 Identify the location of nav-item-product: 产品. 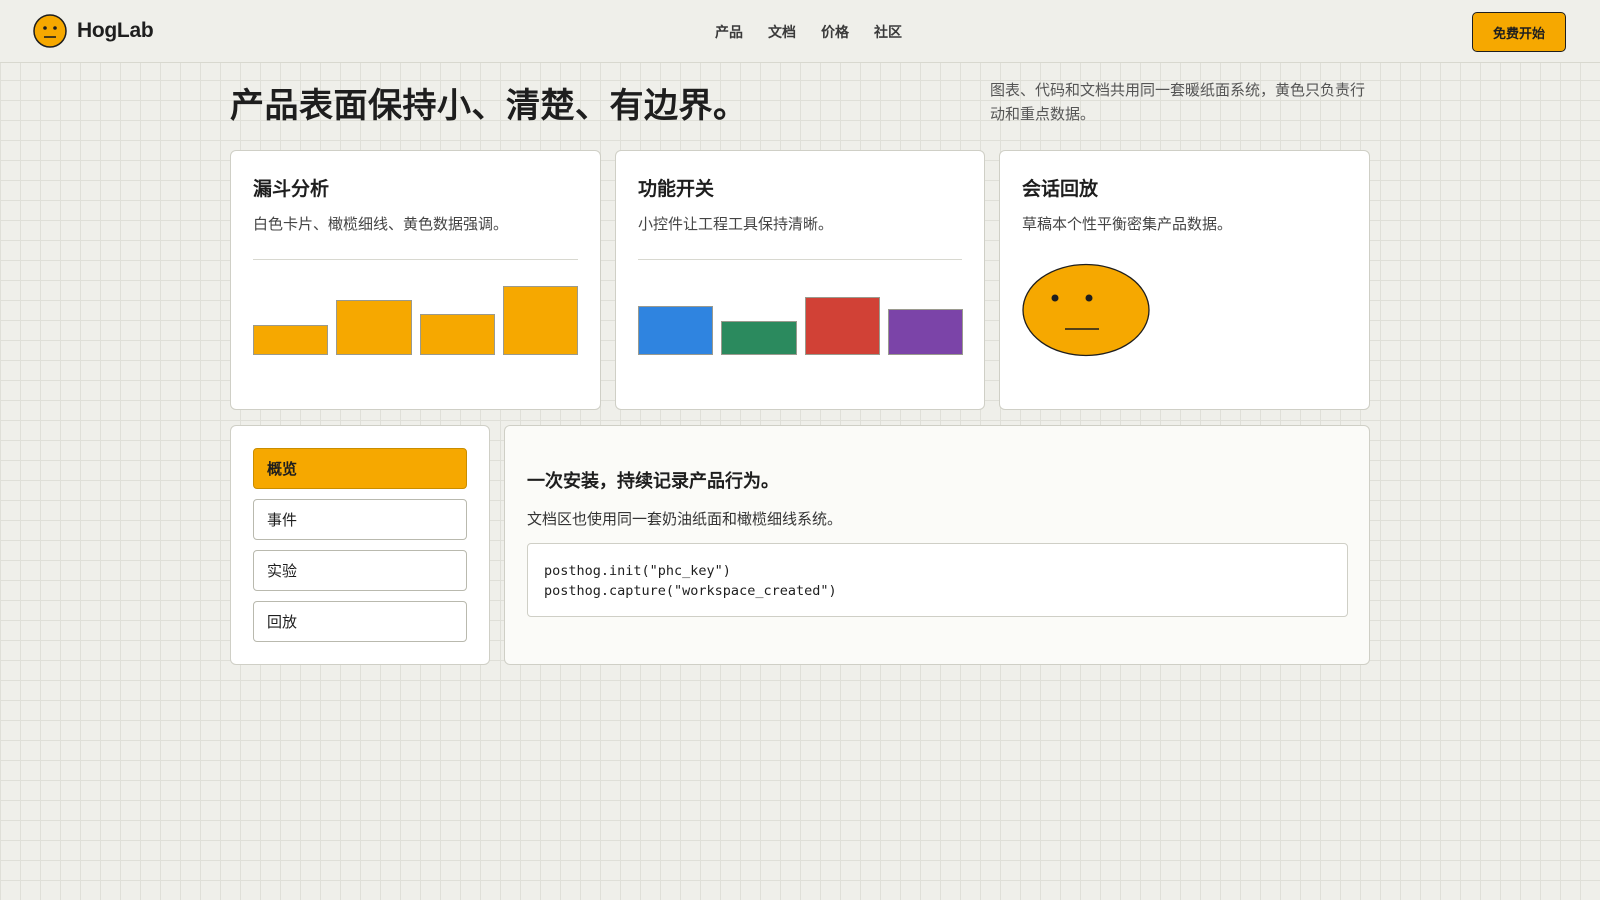
(729, 32).